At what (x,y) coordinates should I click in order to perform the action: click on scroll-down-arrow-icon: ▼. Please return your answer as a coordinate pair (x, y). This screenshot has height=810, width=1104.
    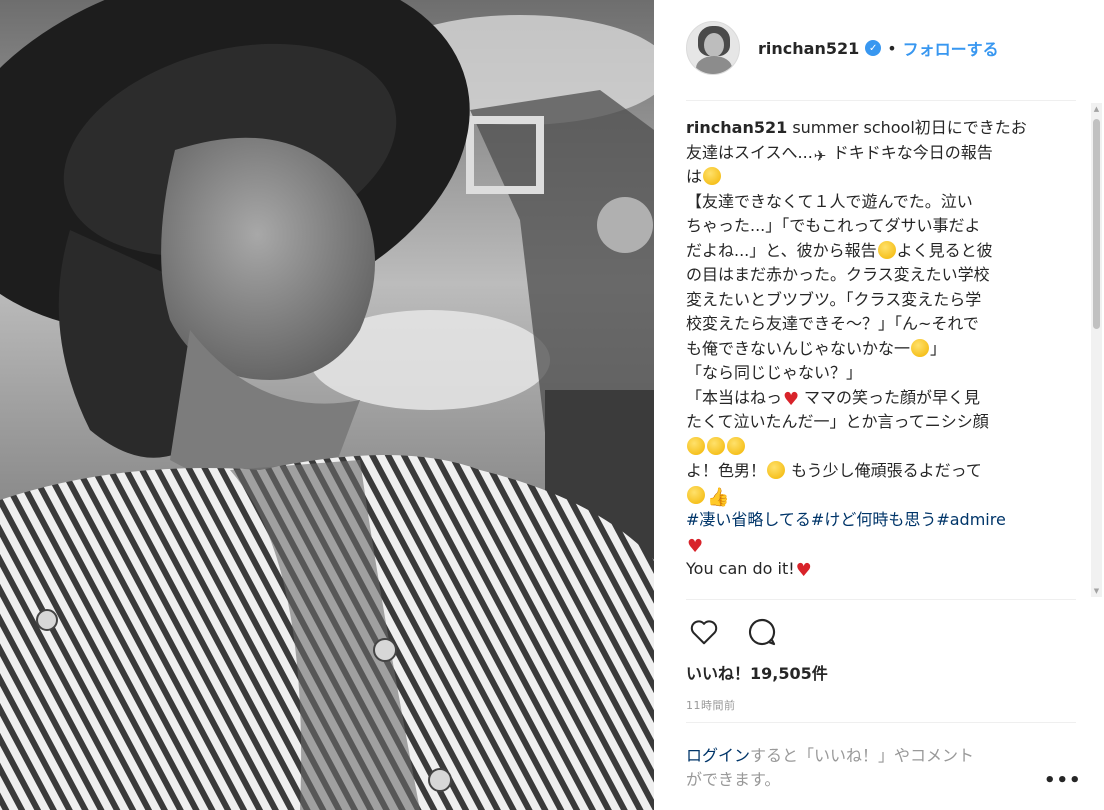
    Looking at the image, I should click on (1096, 591).